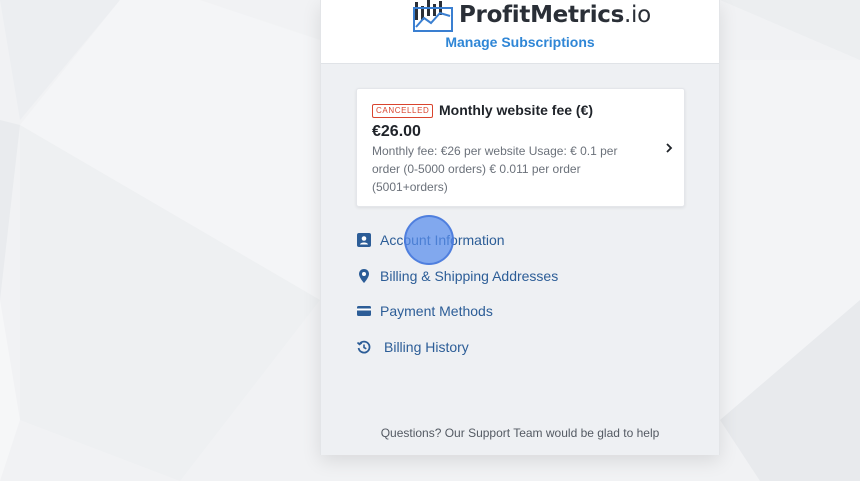  Describe the element at coordinates (426, 347) in the screenshot. I see `menu-item-label: Billing History` at that location.